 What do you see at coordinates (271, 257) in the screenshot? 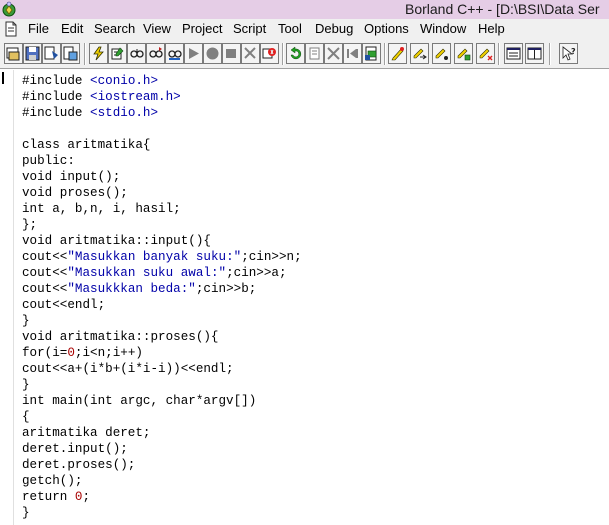
I see `code-text: ;cin>>n;` at bounding box center [271, 257].